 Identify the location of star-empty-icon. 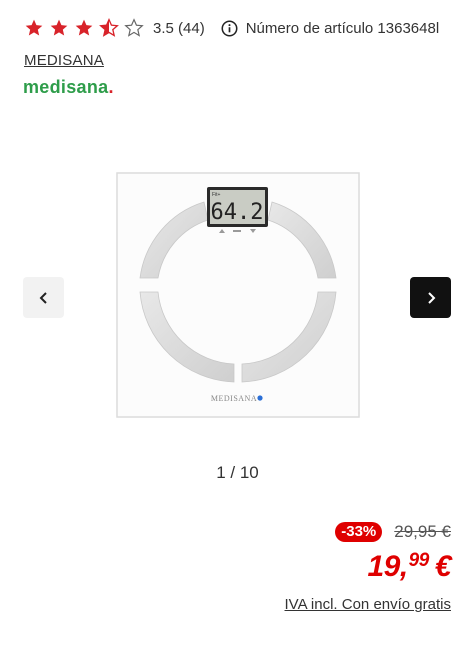
(134, 27).